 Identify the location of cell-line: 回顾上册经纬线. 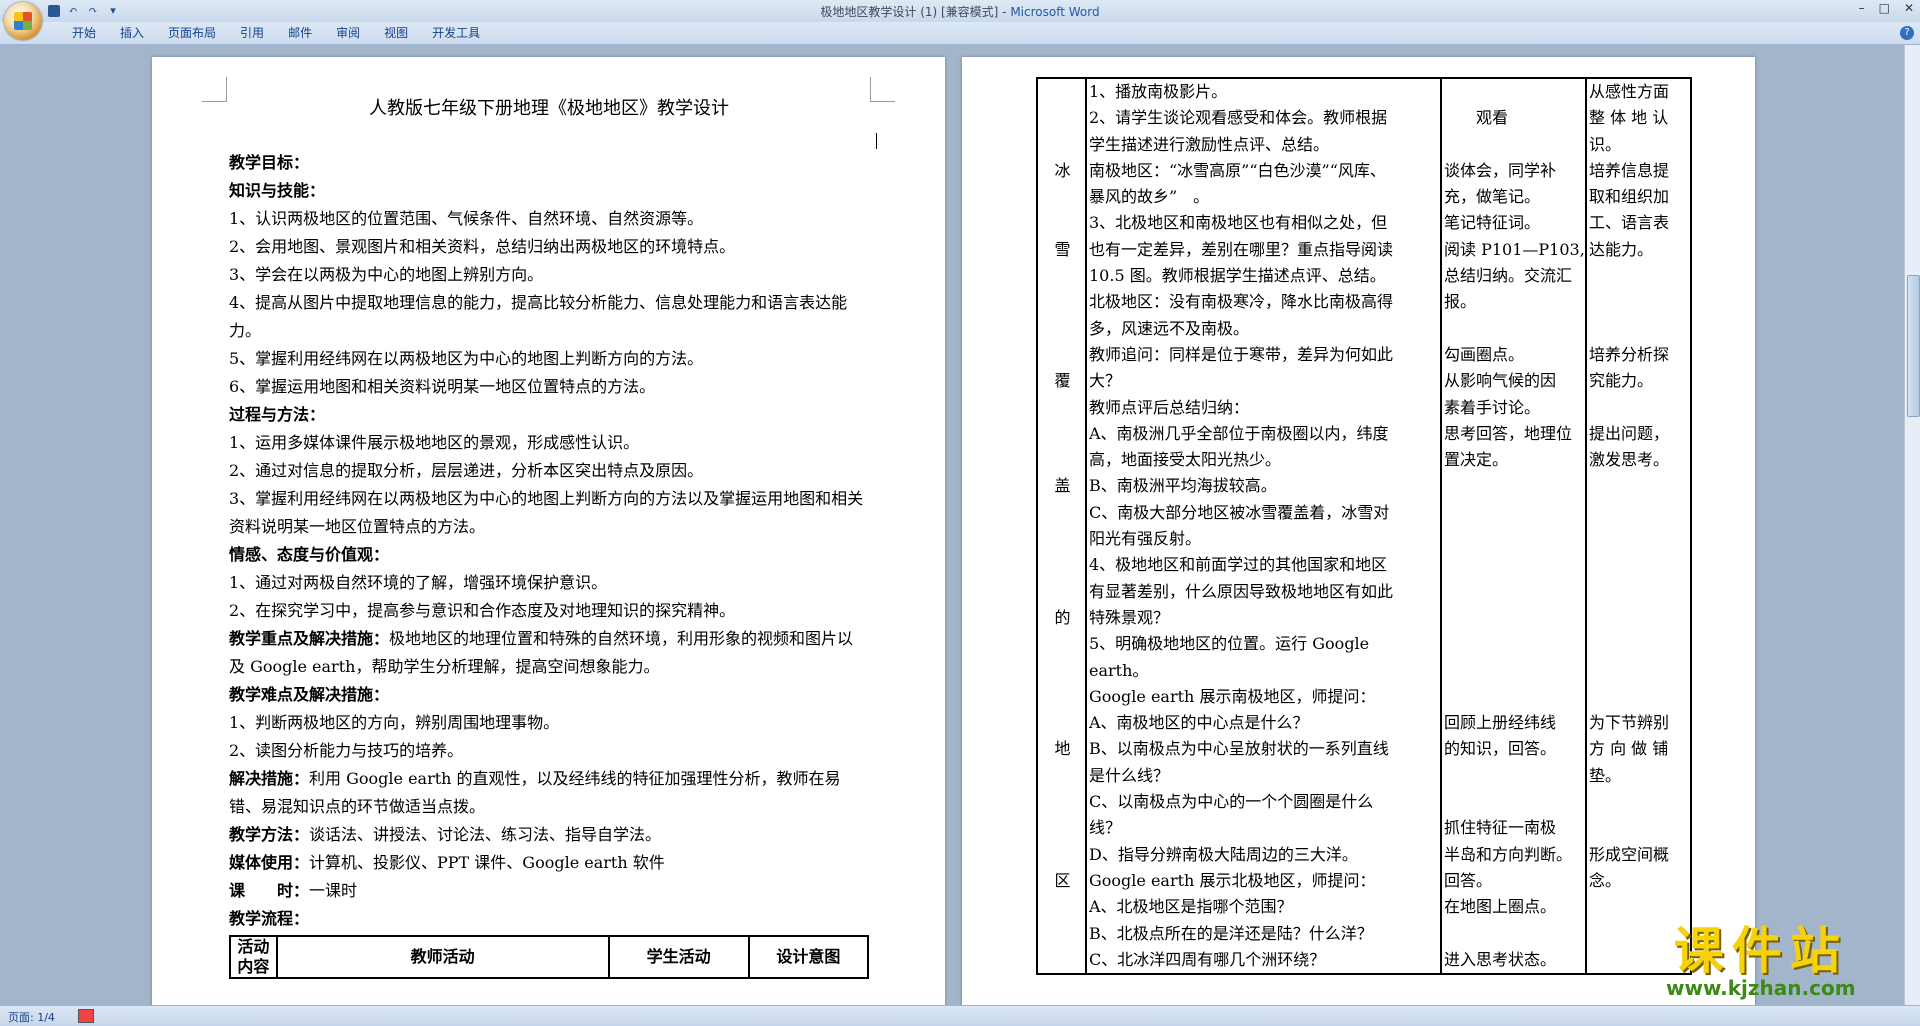
(1500, 723).